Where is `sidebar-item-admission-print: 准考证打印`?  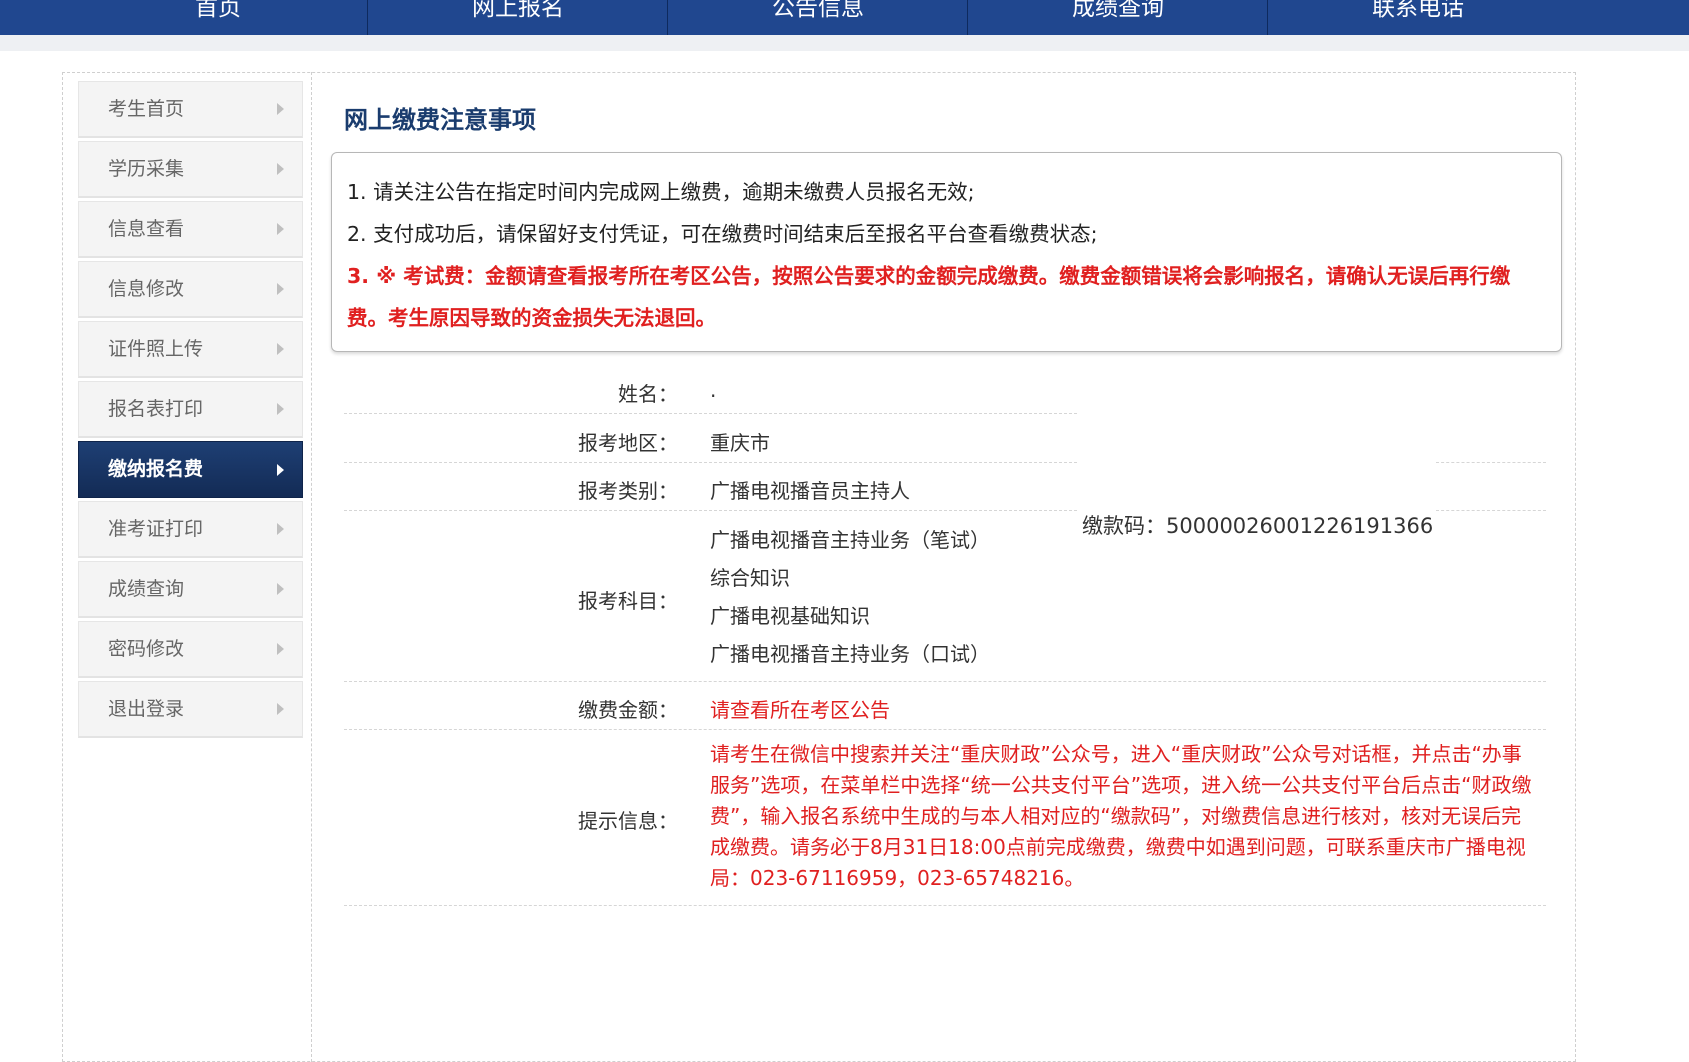
sidebar-item-admission-print: 准考证打印 is located at coordinates (190, 529).